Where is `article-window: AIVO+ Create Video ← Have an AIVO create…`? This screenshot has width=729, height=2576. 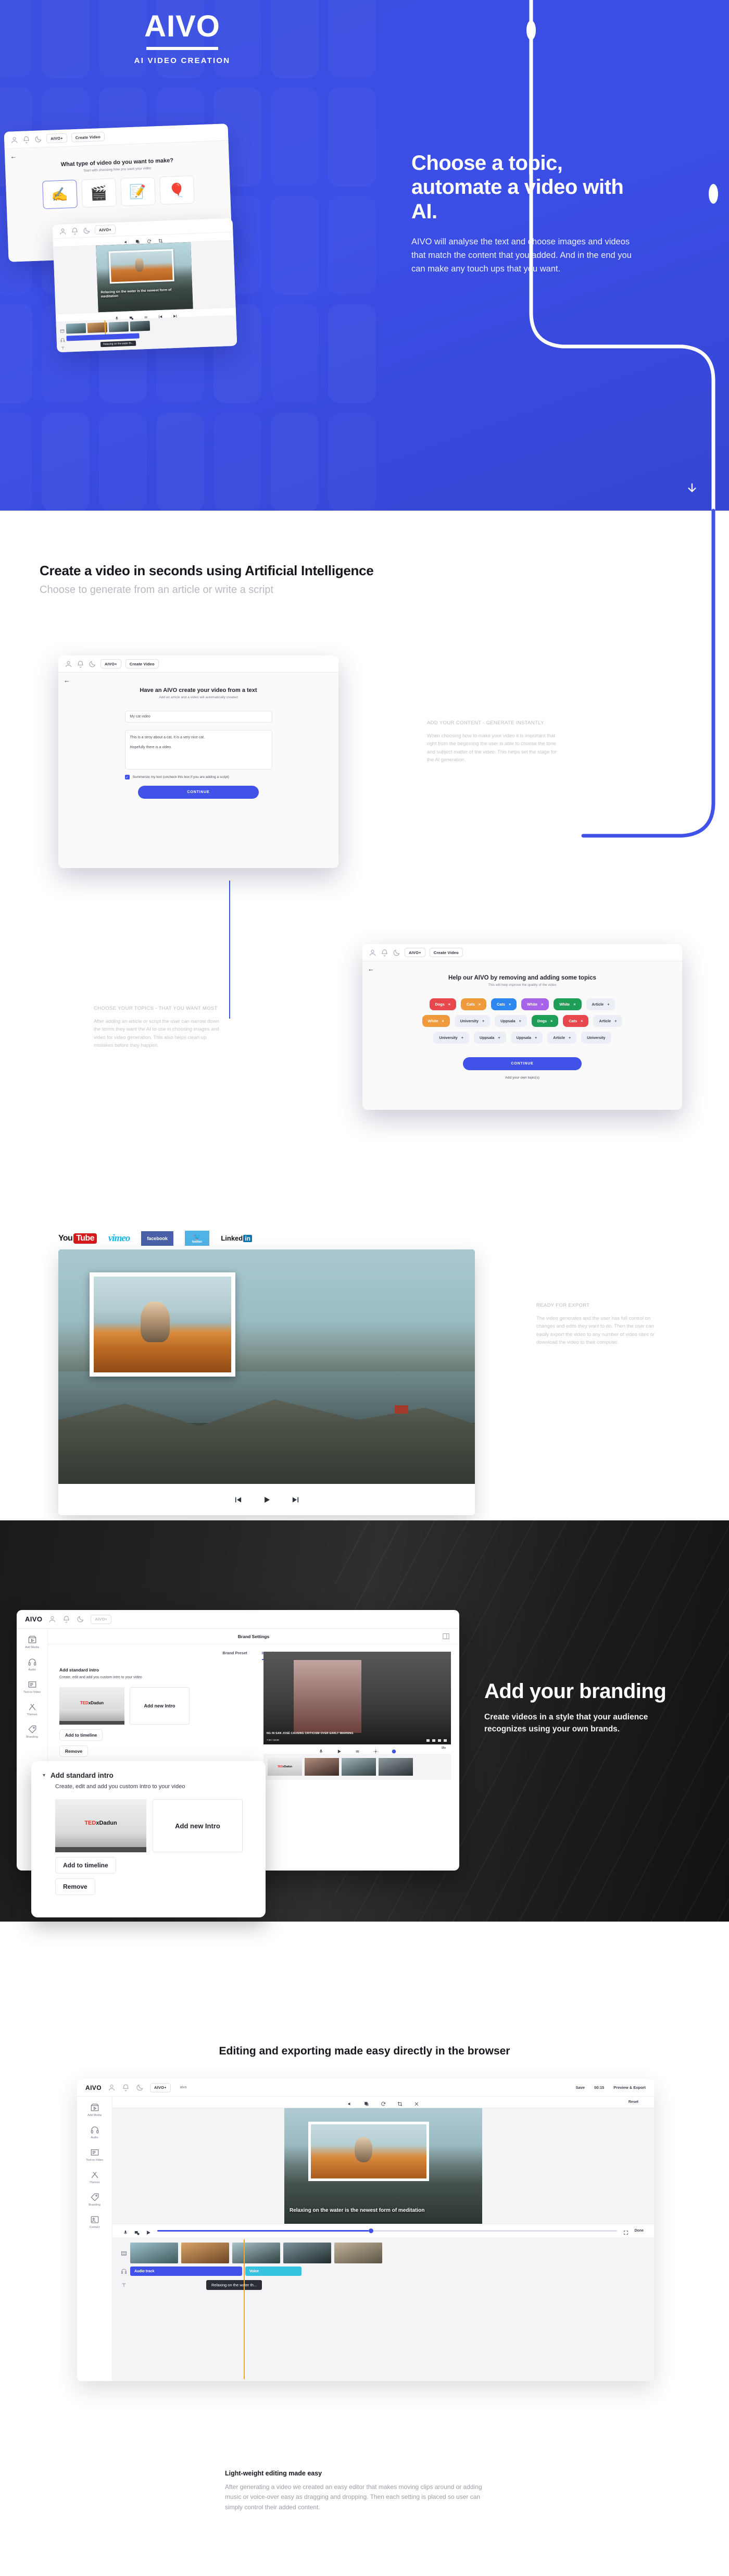 article-window: AIVO+ Create Video ← Have an AIVO create… is located at coordinates (198, 761).